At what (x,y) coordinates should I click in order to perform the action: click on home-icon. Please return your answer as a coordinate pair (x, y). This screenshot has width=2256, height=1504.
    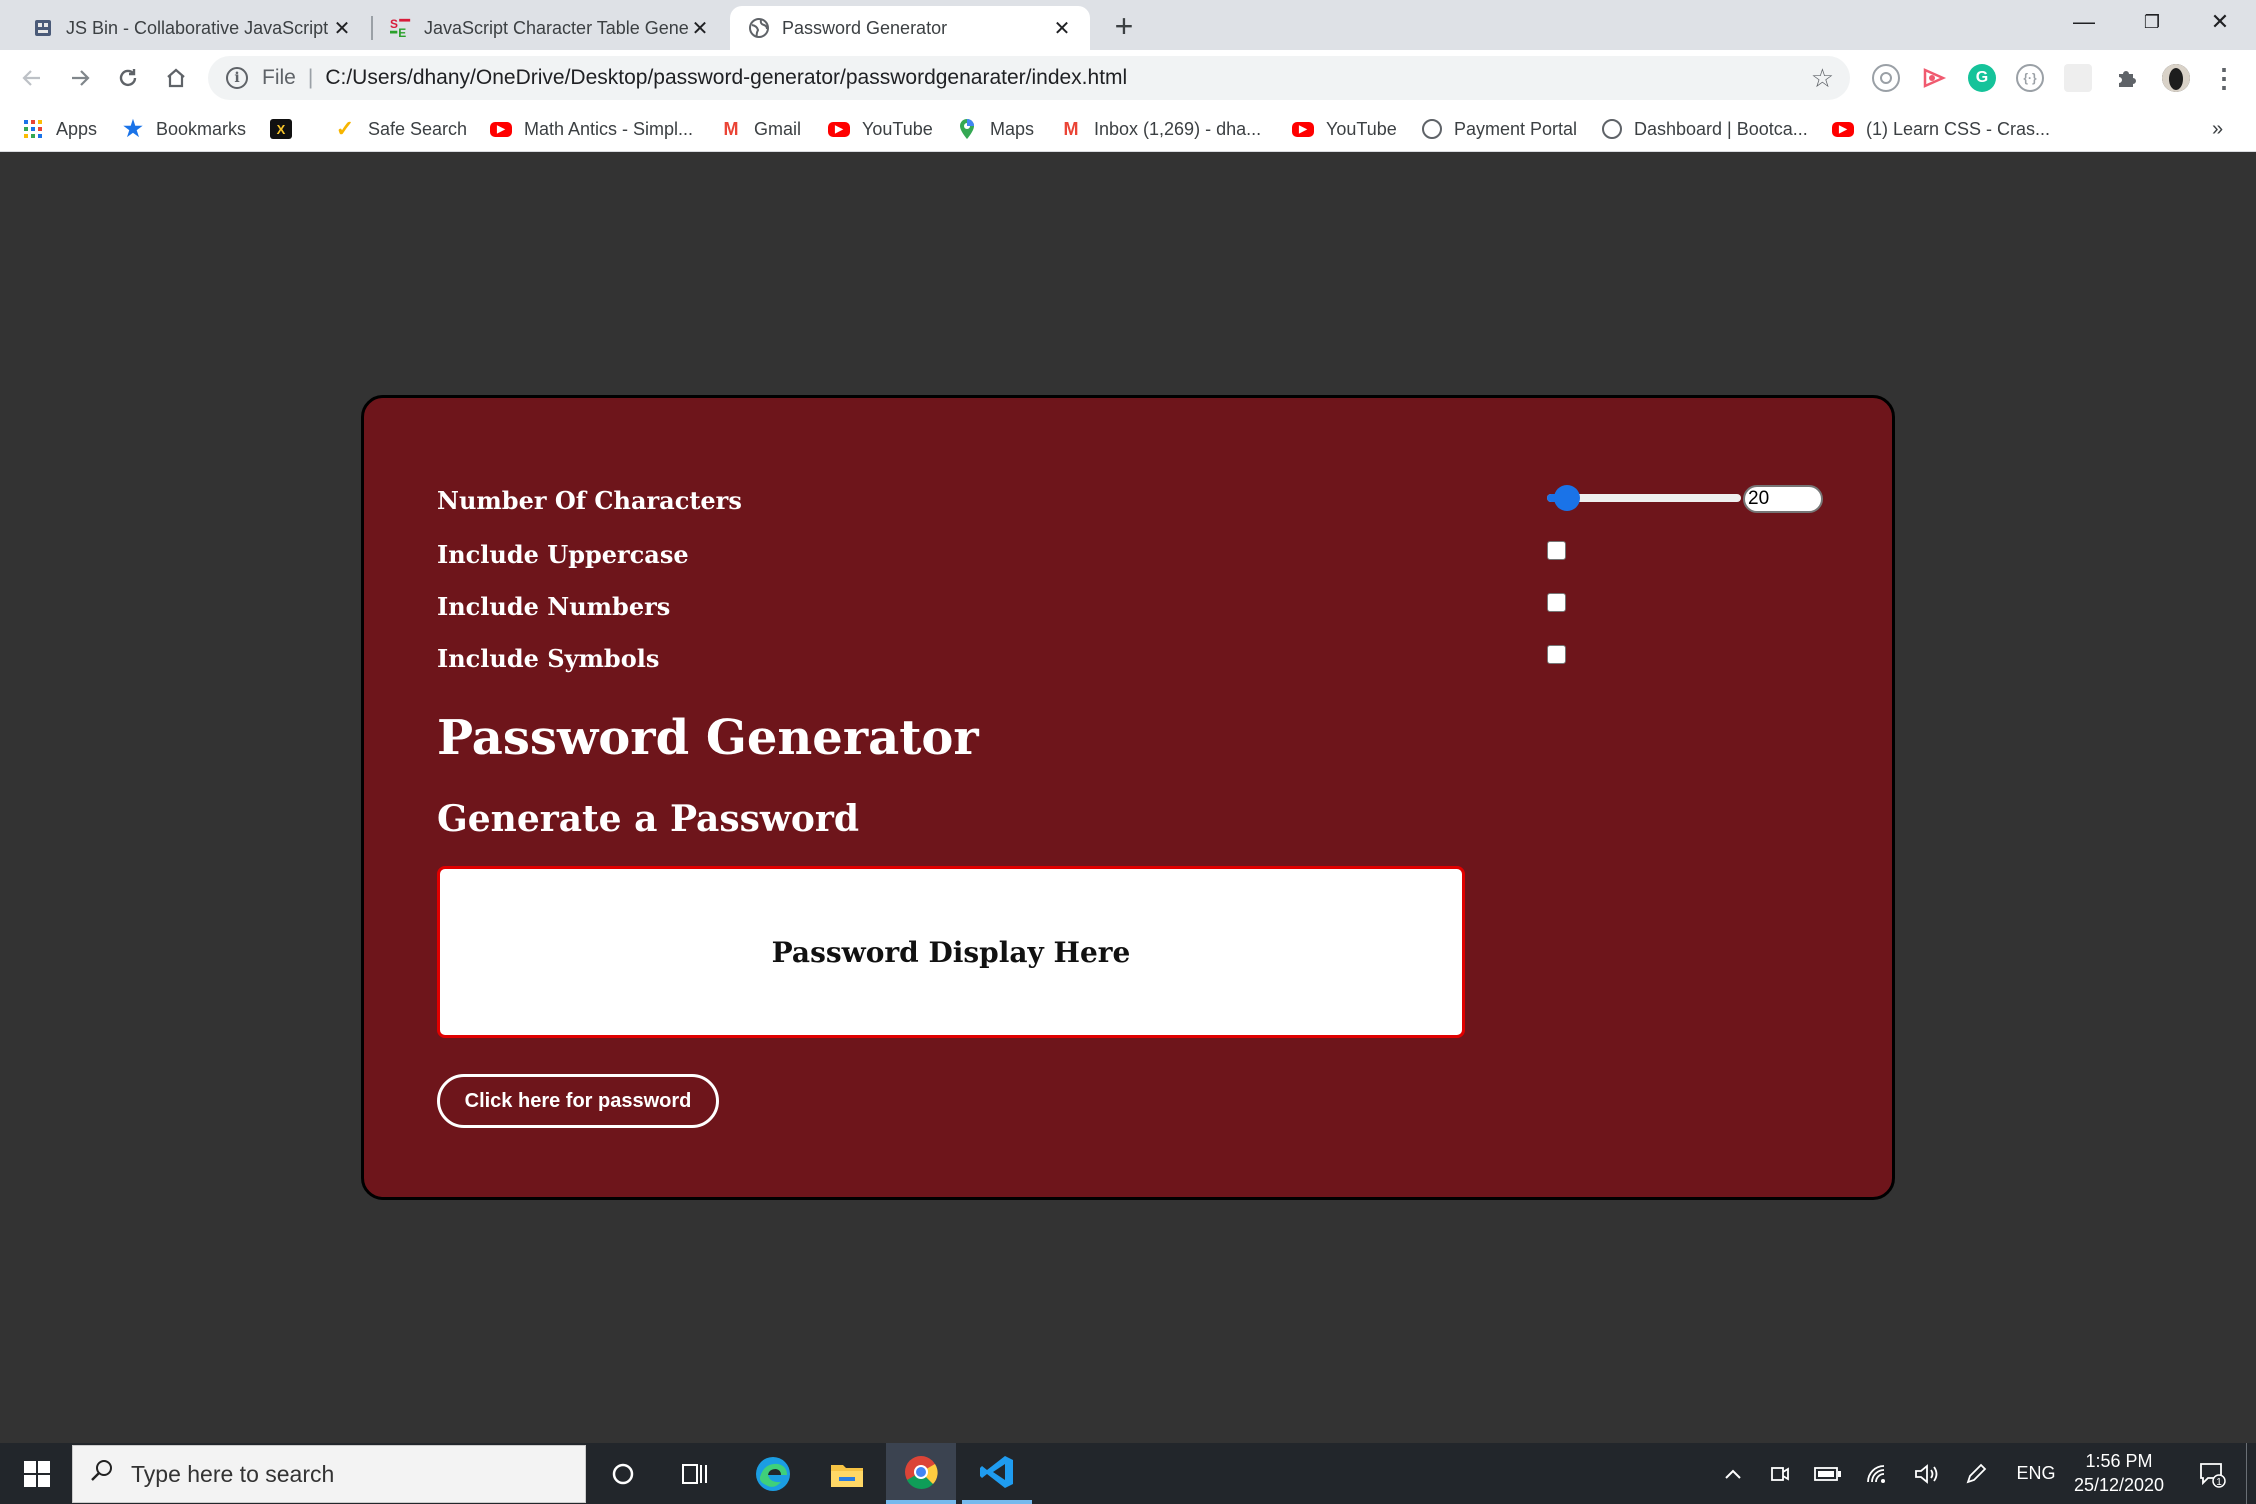
    Looking at the image, I should click on (176, 78).